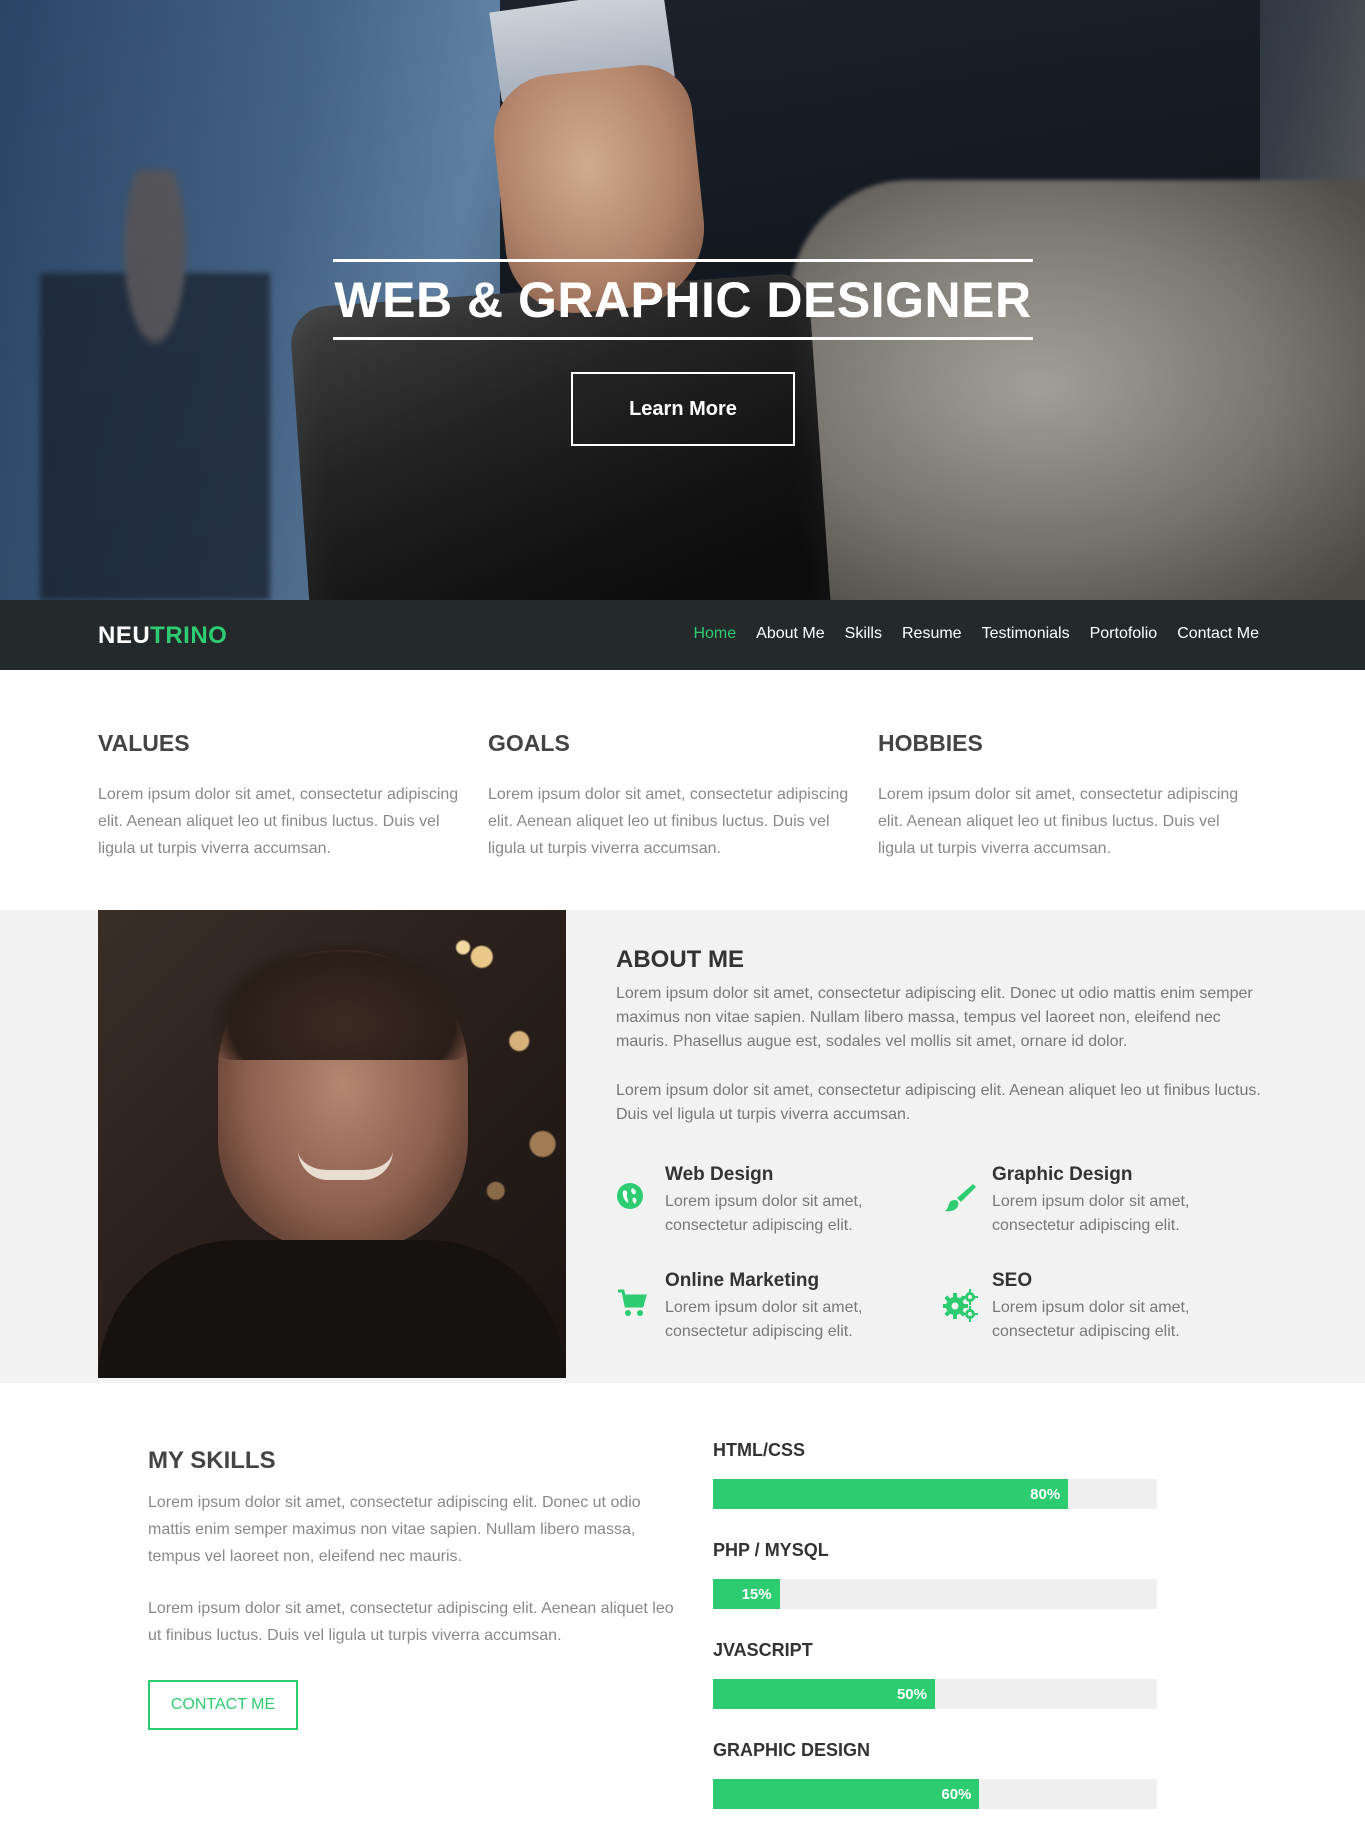  I want to click on progress-label: 15%, so click(756, 1594).